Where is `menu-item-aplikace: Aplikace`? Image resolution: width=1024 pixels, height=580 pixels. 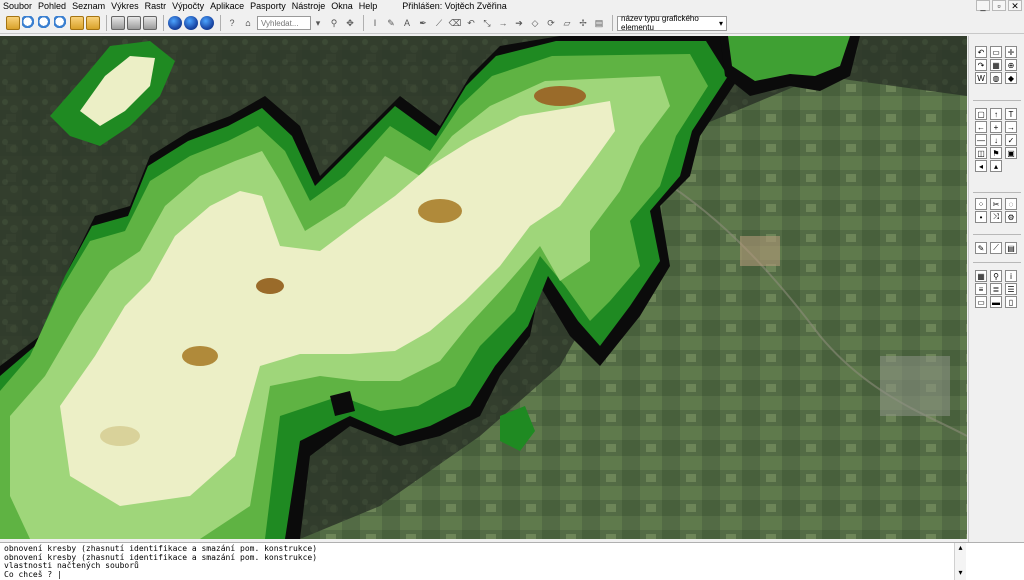 menu-item-aplikace: Aplikace is located at coordinates (227, 6).